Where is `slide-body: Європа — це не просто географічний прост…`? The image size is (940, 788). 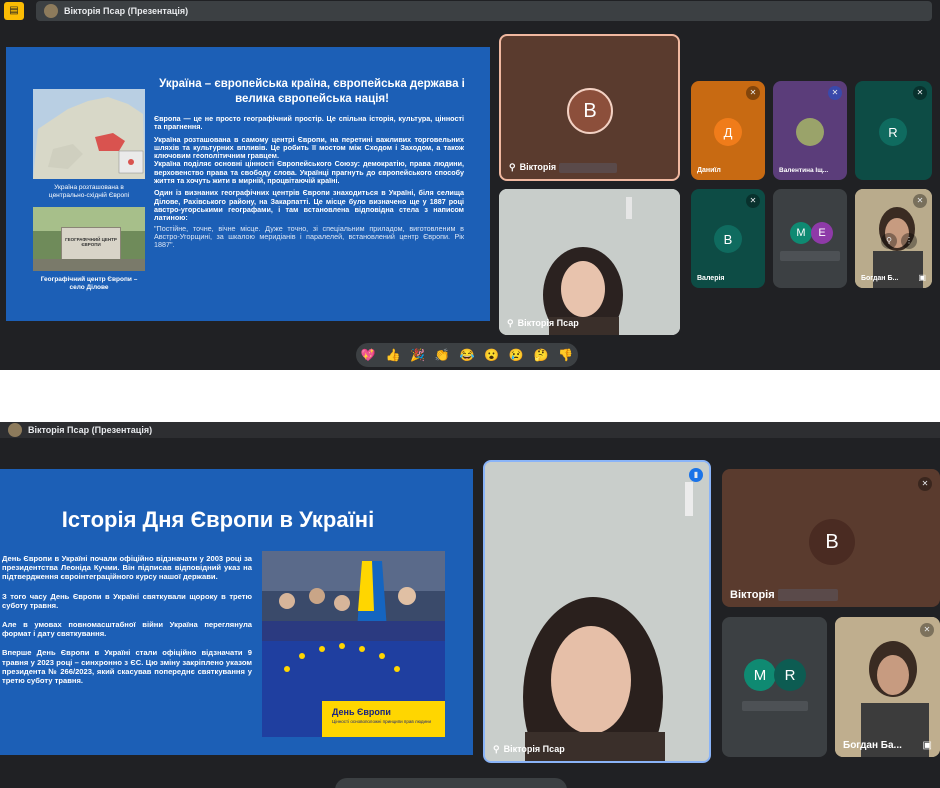
slide-body: Європа — це не просто географічний прост… is located at coordinates (309, 183).